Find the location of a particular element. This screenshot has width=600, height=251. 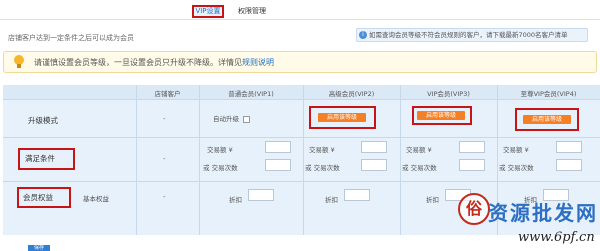

vip1-amount-label: 交易额 ¥ is located at coordinates (220, 150).